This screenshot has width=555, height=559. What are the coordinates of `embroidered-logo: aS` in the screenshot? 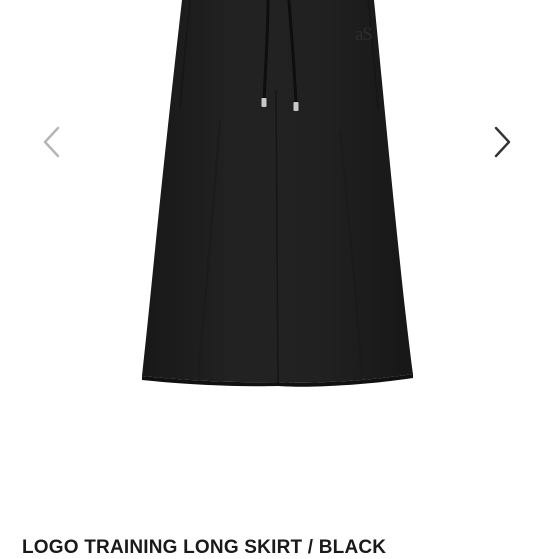 It's located at (364, 34).